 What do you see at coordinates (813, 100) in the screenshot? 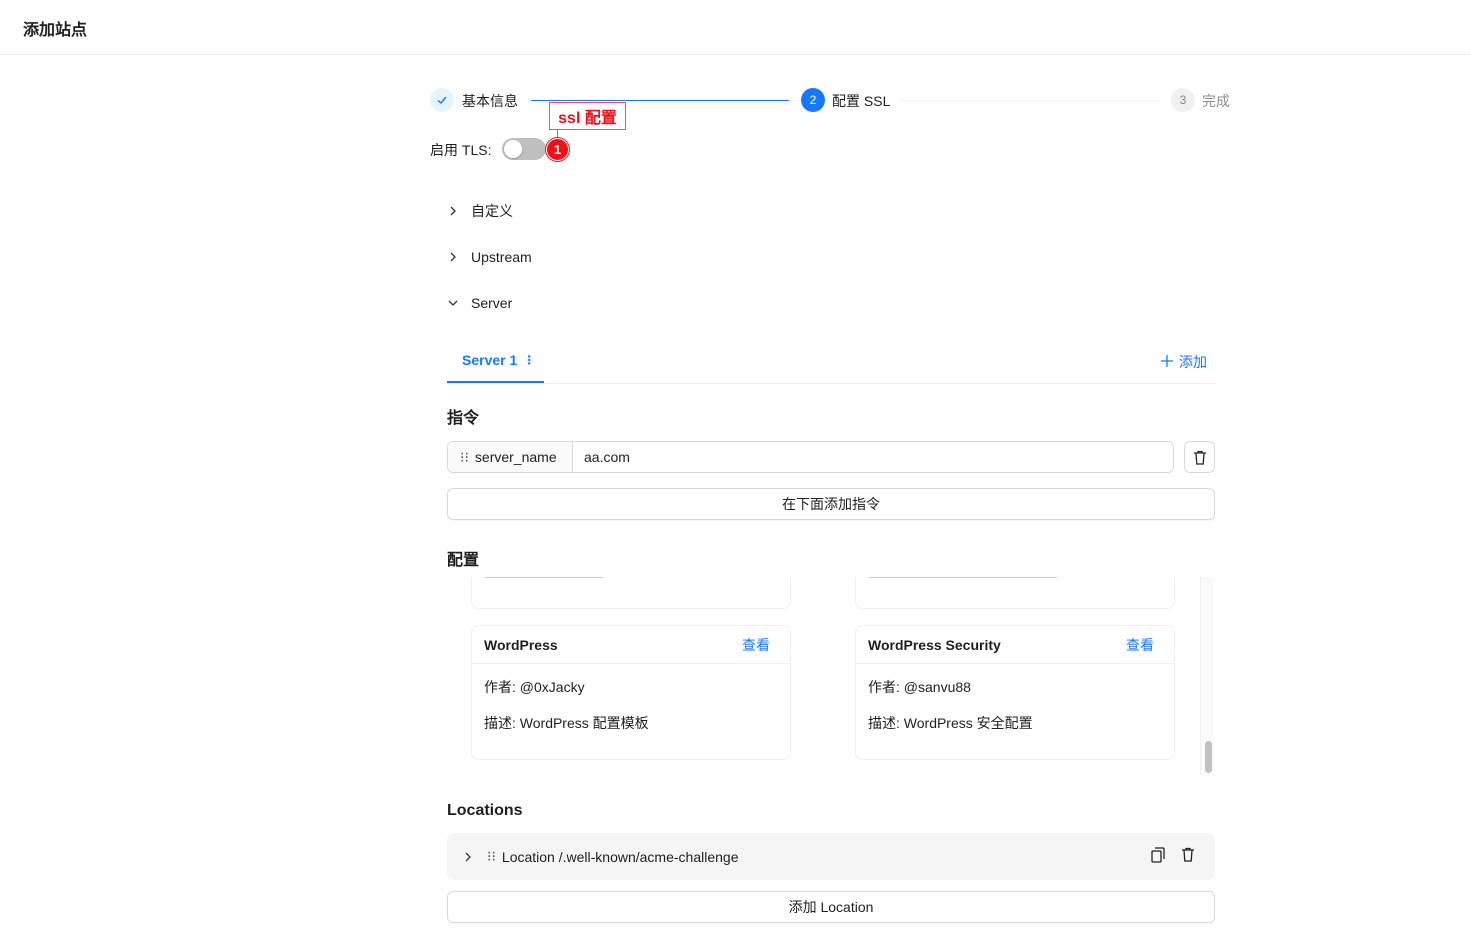
I see `step-2-icon: 2` at bounding box center [813, 100].